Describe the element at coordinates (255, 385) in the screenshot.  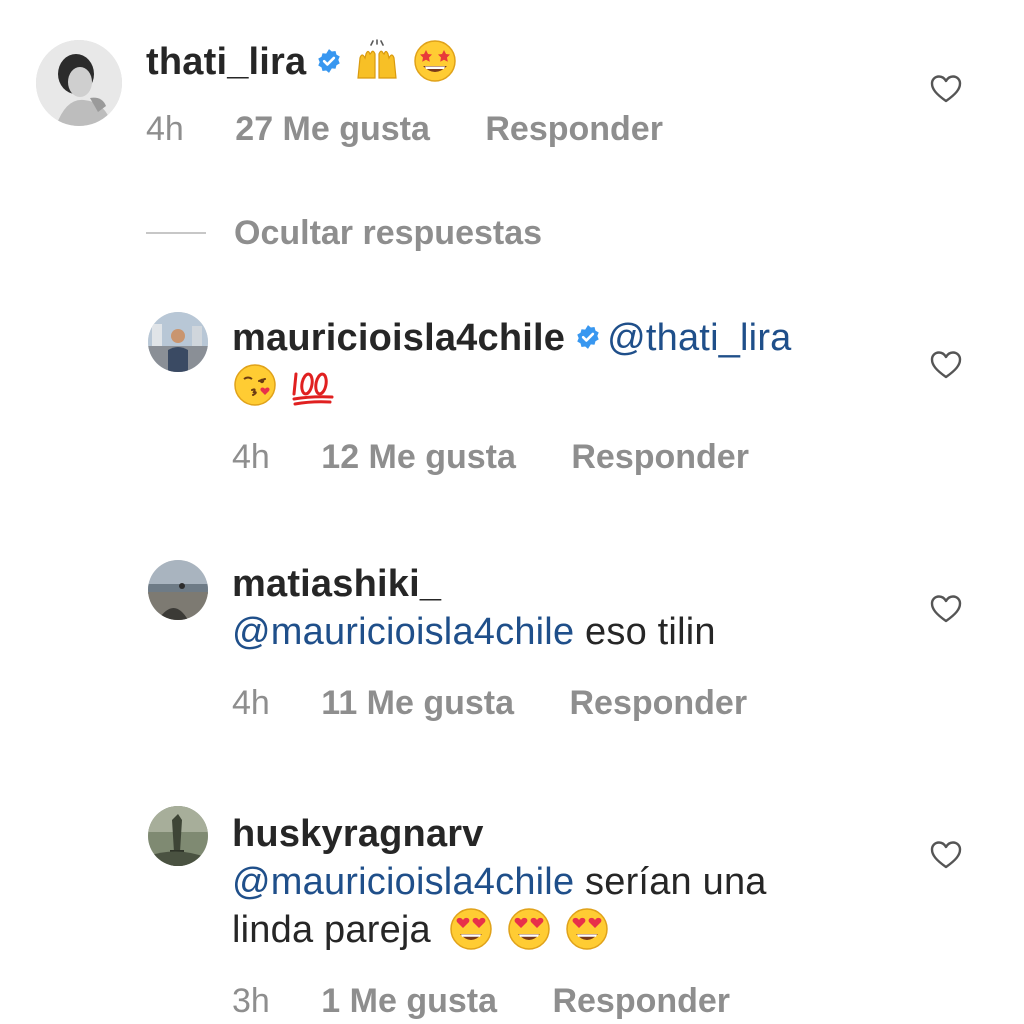
I see `kissing-heart-emoji` at that location.